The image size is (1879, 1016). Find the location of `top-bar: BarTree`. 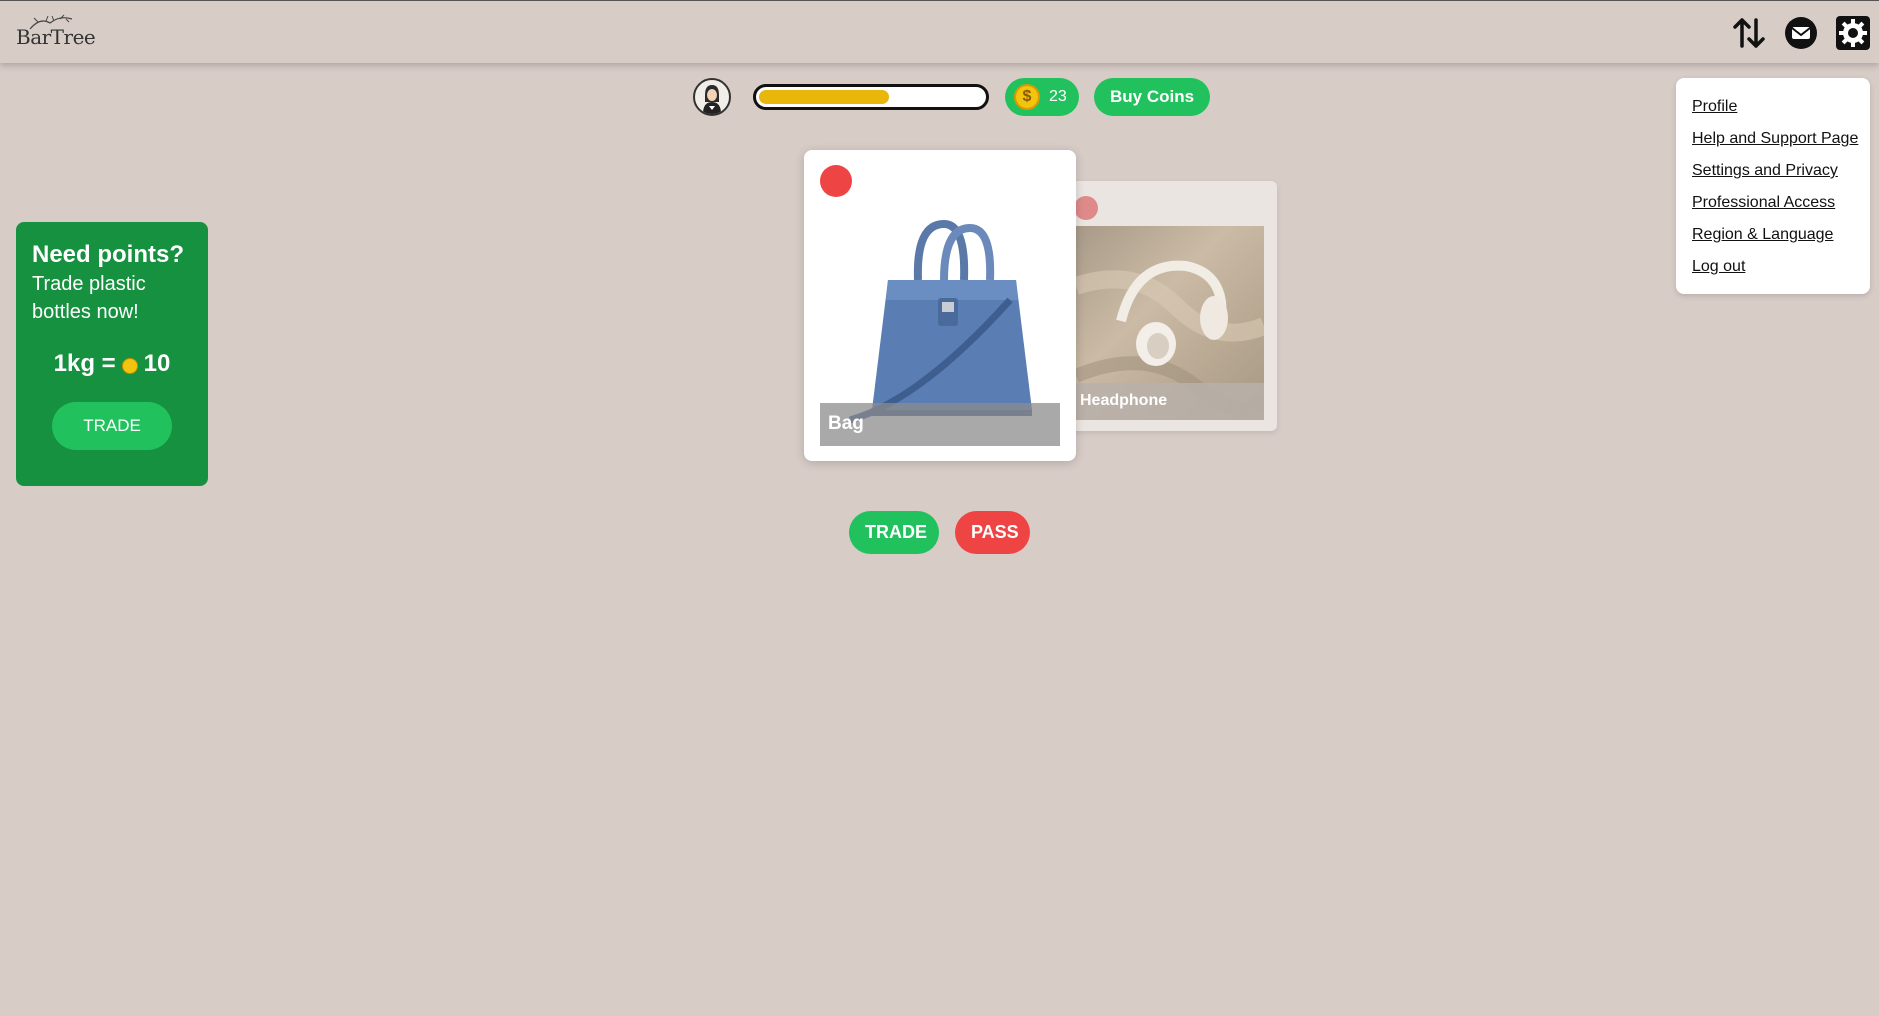

top-bar: BarTree is located at coordinates (939, 31).